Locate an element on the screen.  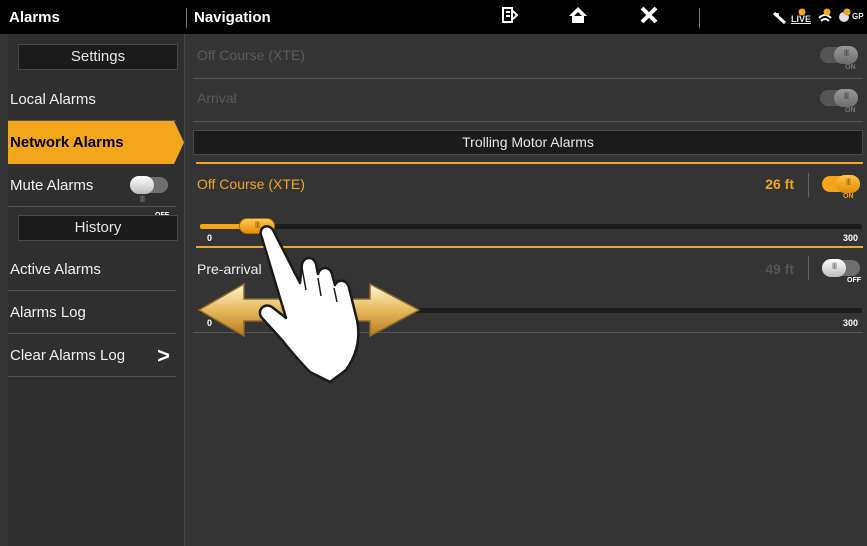
gesture-overlay is located at coordinates (309, 304).